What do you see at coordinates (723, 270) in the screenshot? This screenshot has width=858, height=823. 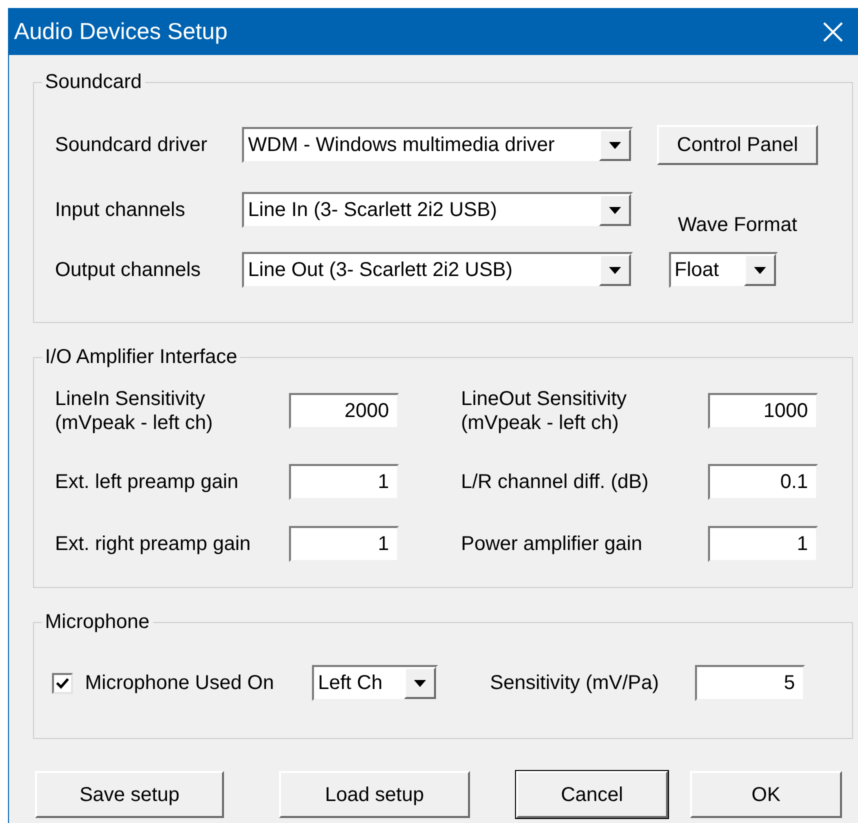 I see `dropdown: Float` at bounding box center [723, 270].